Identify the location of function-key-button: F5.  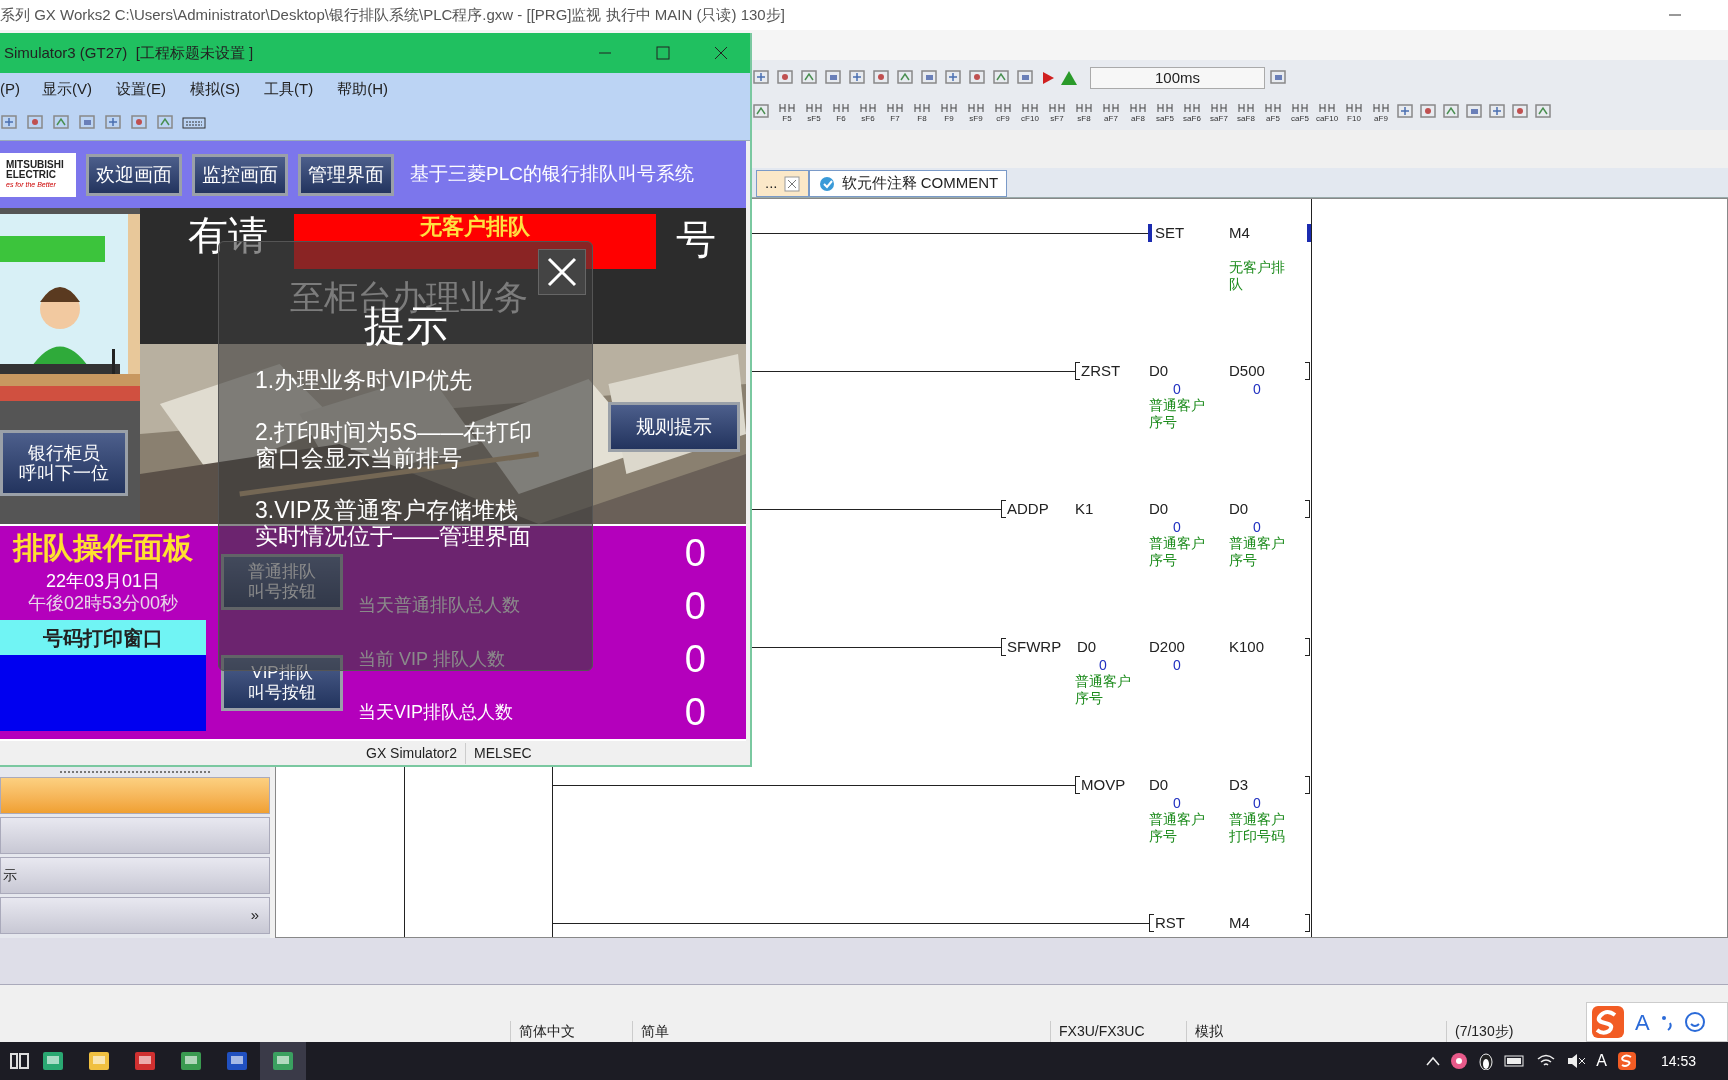
(787, 112).